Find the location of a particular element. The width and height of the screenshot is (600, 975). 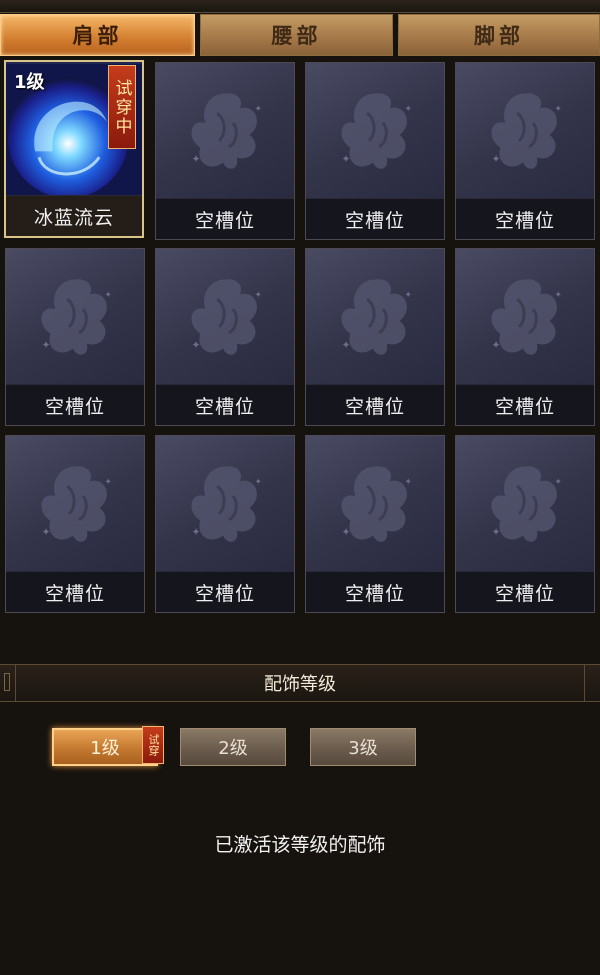

level-3-button: 3级 is located at coordinates (363, 747).